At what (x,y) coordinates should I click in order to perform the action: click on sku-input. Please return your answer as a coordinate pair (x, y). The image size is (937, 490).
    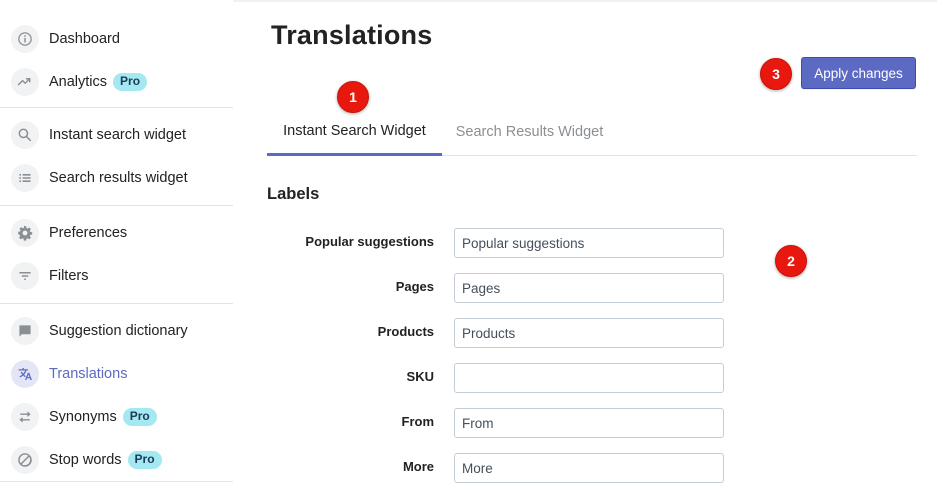
    Looking at the image, I should click on (589, 378).